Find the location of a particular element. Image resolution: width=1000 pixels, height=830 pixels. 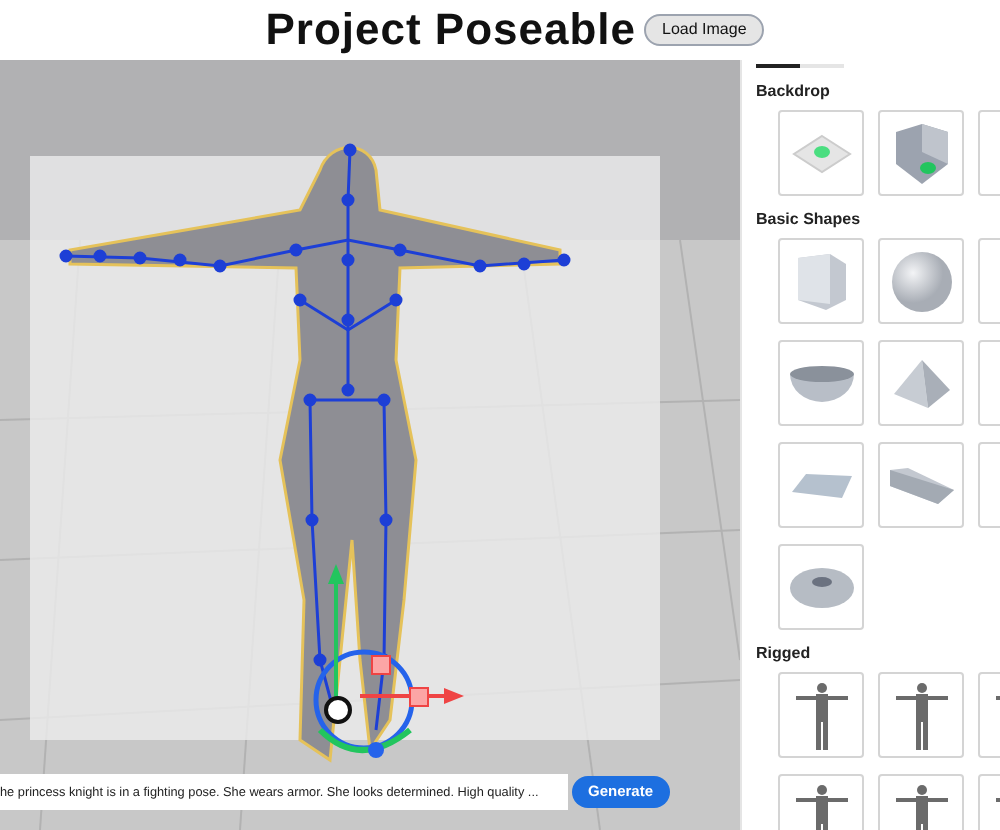

section-heading: Rigged is located at coordinates (784, 654).